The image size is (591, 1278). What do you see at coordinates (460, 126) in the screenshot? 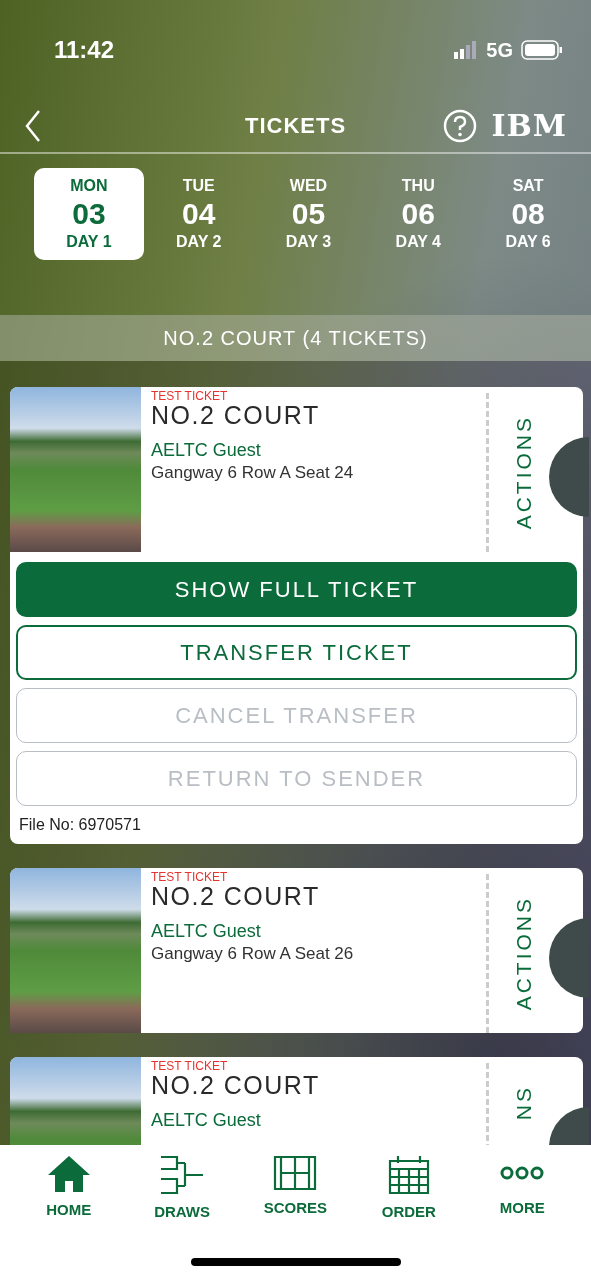
I see `help-icon` at bounding box center [460, 126].